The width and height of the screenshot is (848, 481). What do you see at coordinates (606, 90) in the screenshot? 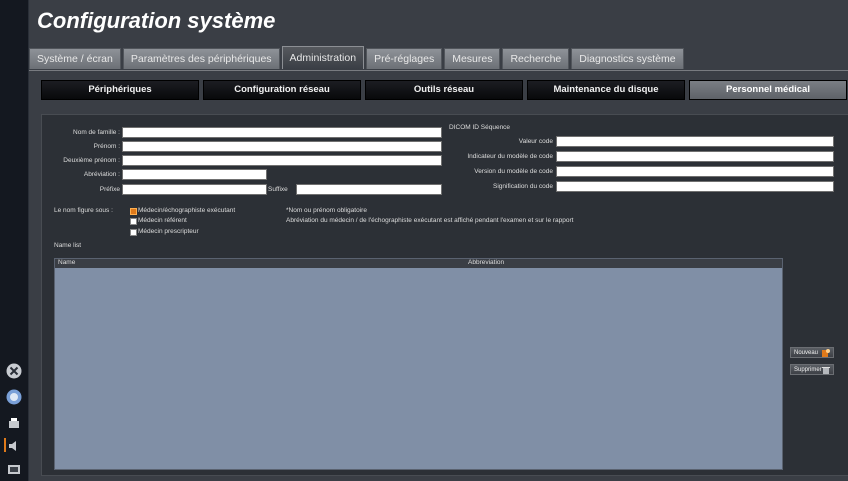
I see `subtab-disk-maintenance: Maintenance du disque` at bounding box center [606, 90].